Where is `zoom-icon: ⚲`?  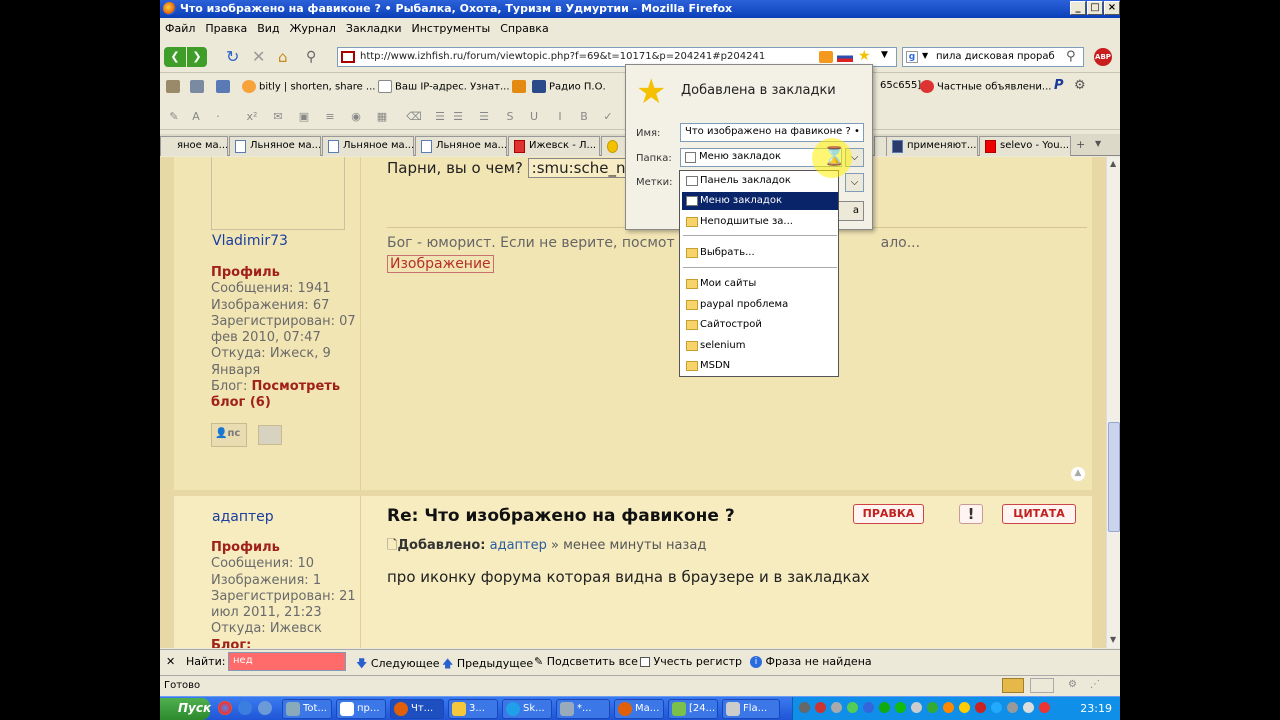
zoom-icon: ⚲ is located at coordinates (316, 57).